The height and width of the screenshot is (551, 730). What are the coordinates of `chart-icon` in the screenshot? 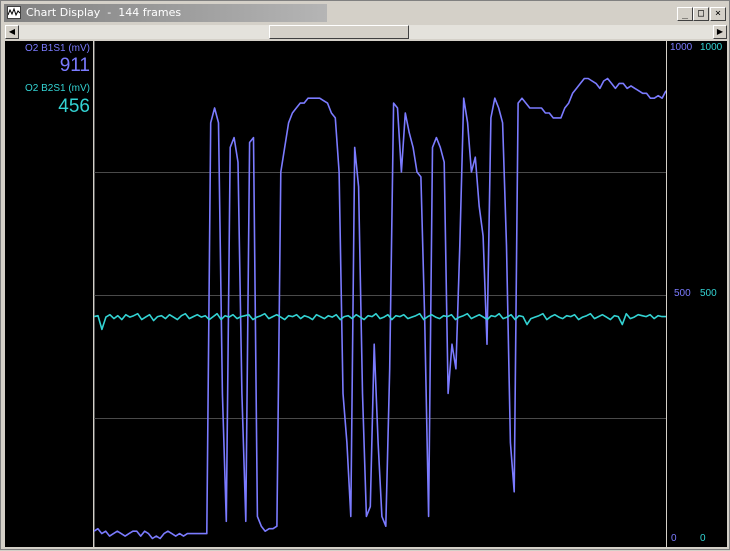 It's located at (14, 12).